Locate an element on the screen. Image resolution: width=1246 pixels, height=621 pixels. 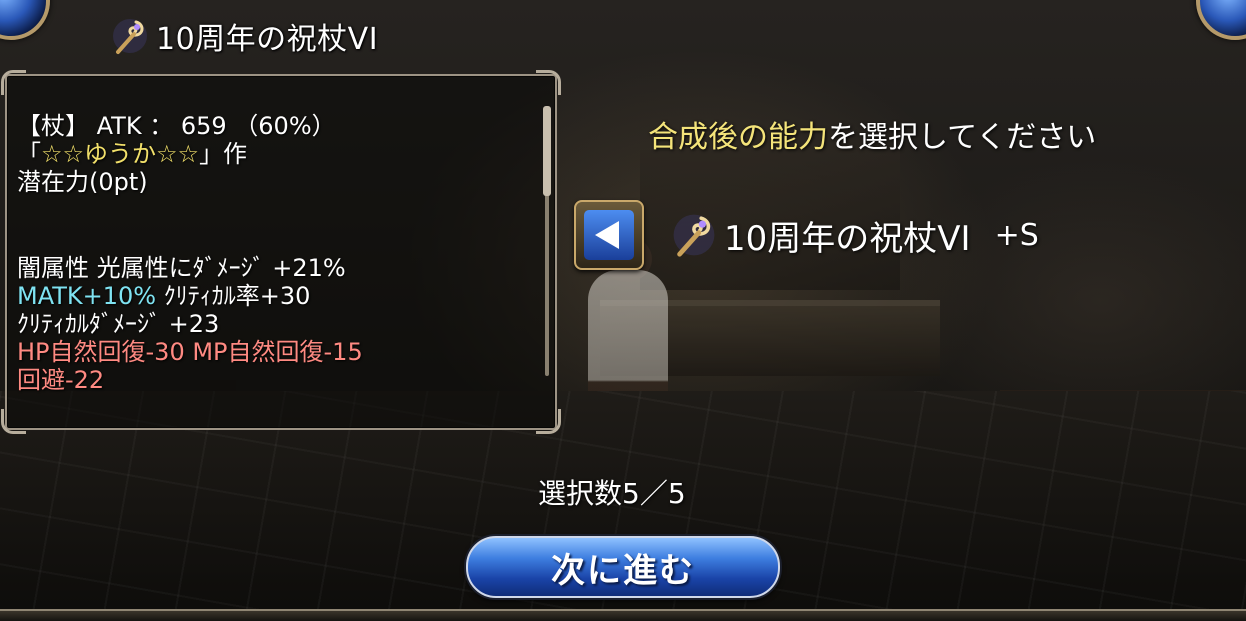
potential-line: 潜在力(0pt) is located at coordinates (82, 182).